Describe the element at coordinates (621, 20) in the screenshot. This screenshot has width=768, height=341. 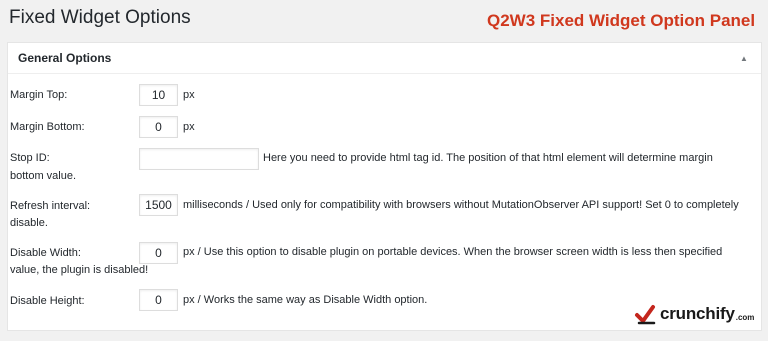
I see `overlay-title: Q2W3 Fixed Widget Option Panel` at that location.